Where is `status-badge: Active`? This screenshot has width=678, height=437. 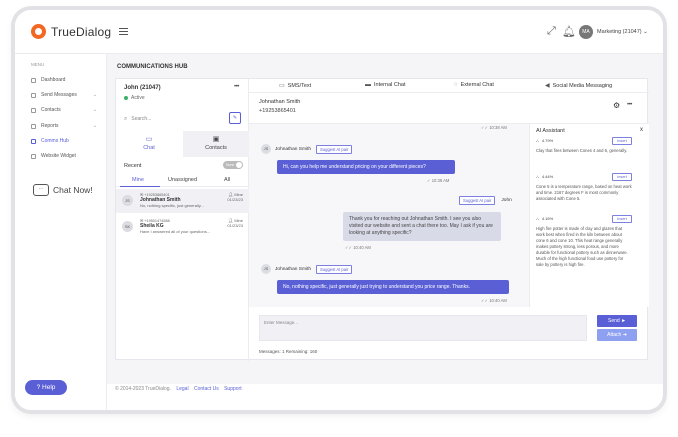
status-badge: Active is located at coordinates (134, 98).